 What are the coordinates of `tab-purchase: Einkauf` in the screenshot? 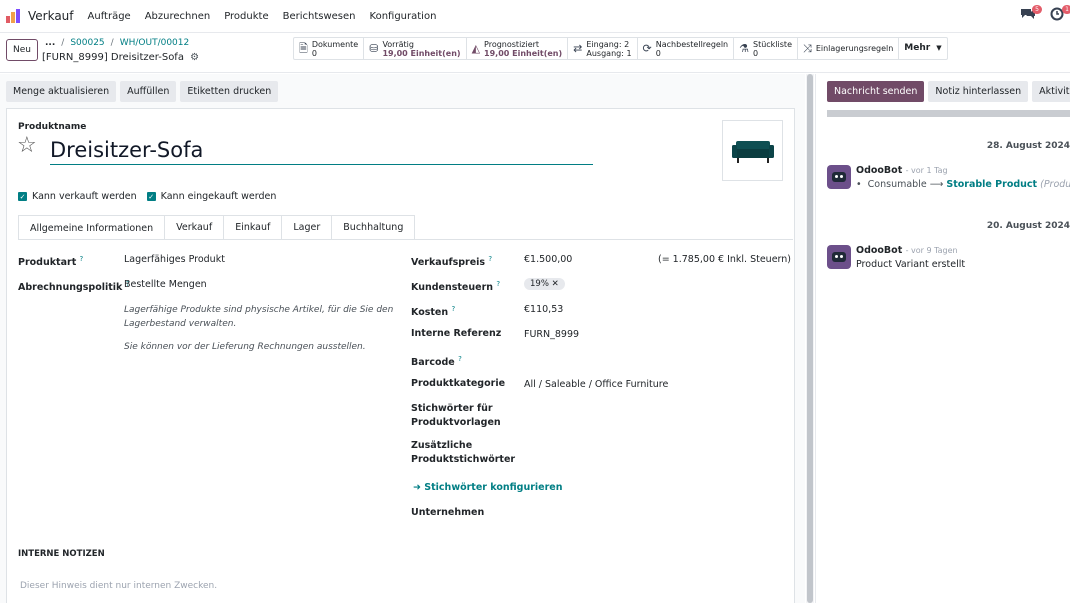 It's located at (253, 227).